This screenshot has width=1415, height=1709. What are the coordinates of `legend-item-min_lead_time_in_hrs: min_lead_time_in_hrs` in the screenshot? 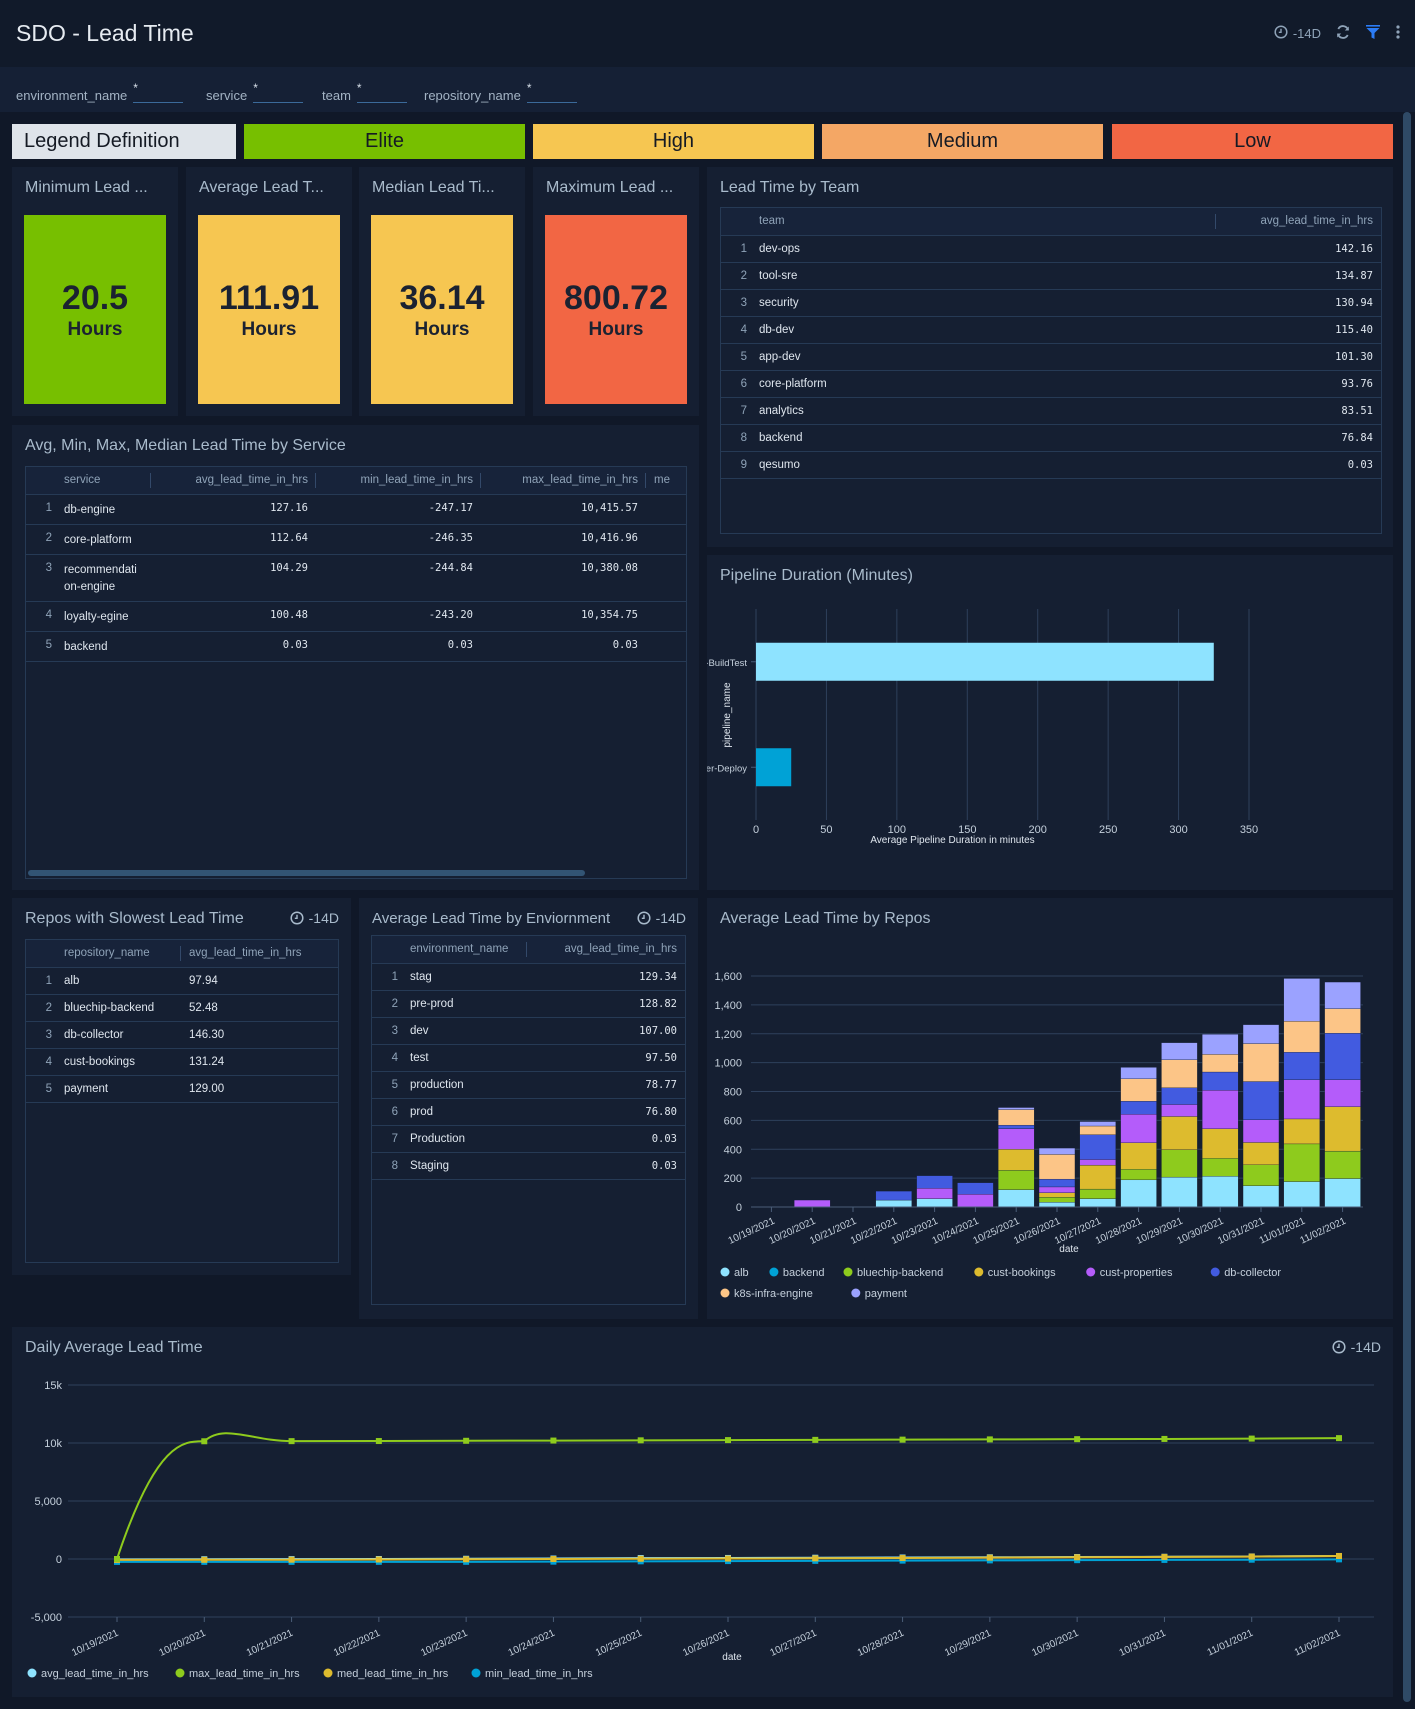 It's located at (532, 1674).